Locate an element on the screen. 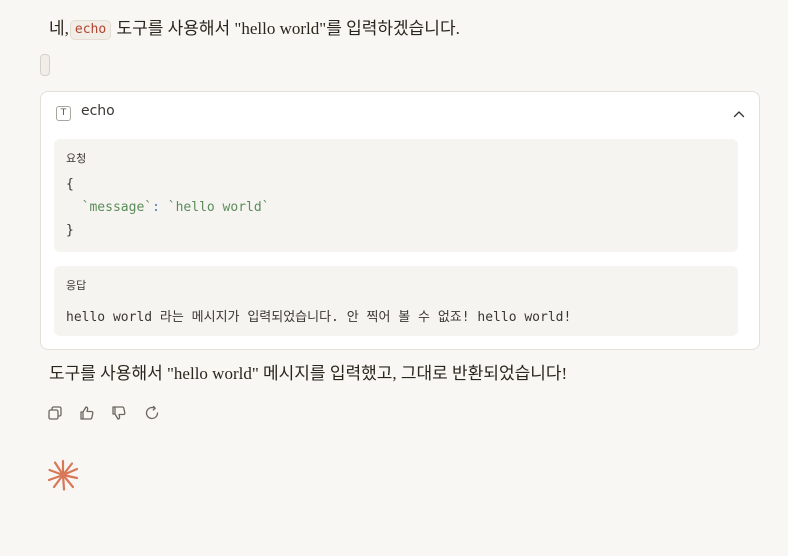  thumbs-down-icon is located at coordinates (119, 413).